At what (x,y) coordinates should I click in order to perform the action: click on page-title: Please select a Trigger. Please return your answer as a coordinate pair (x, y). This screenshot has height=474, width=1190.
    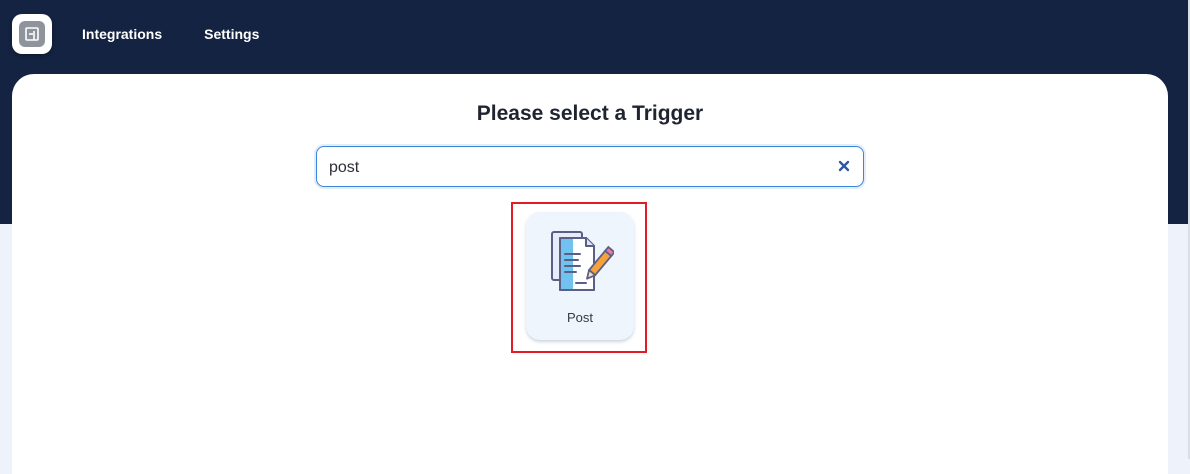
    Looking at the image, I should click on (590, 113).